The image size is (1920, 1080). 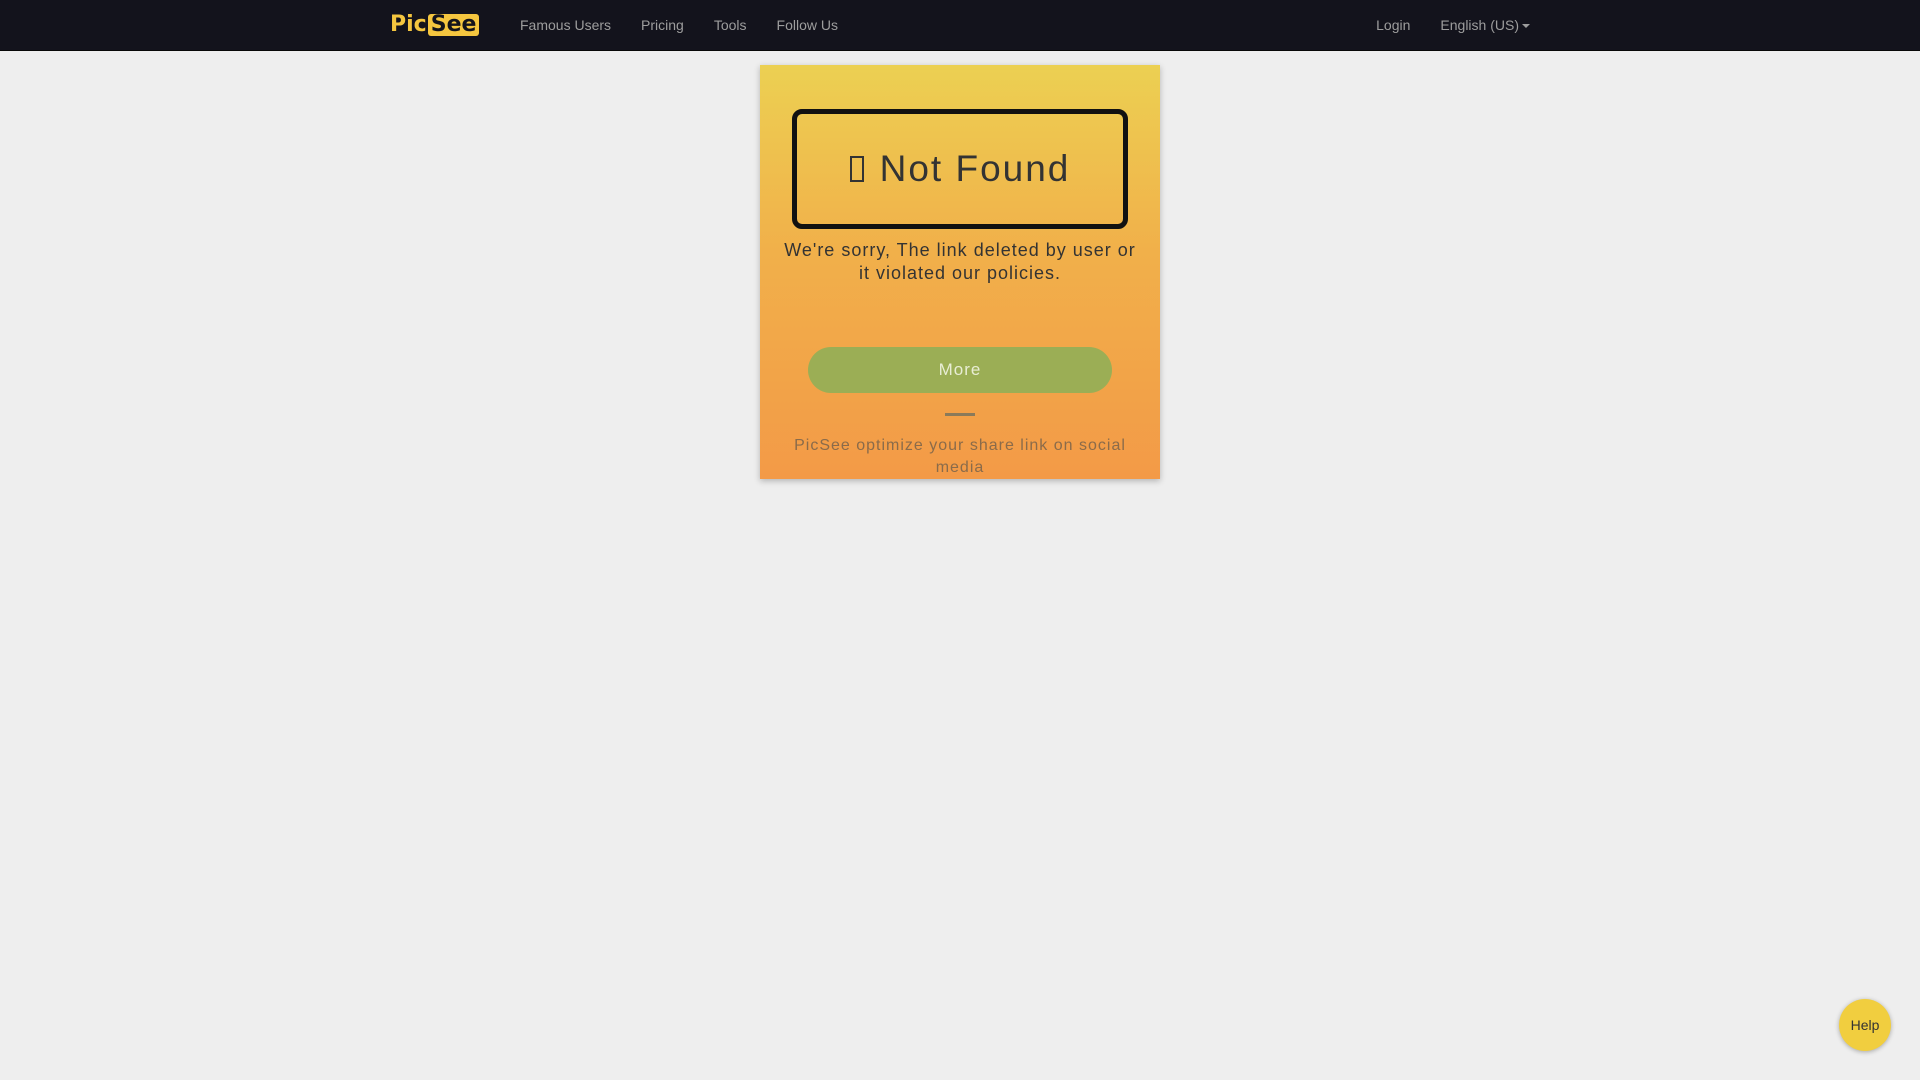 I want to click on nav-pricing: Pricing, so click(x=662, y=25).